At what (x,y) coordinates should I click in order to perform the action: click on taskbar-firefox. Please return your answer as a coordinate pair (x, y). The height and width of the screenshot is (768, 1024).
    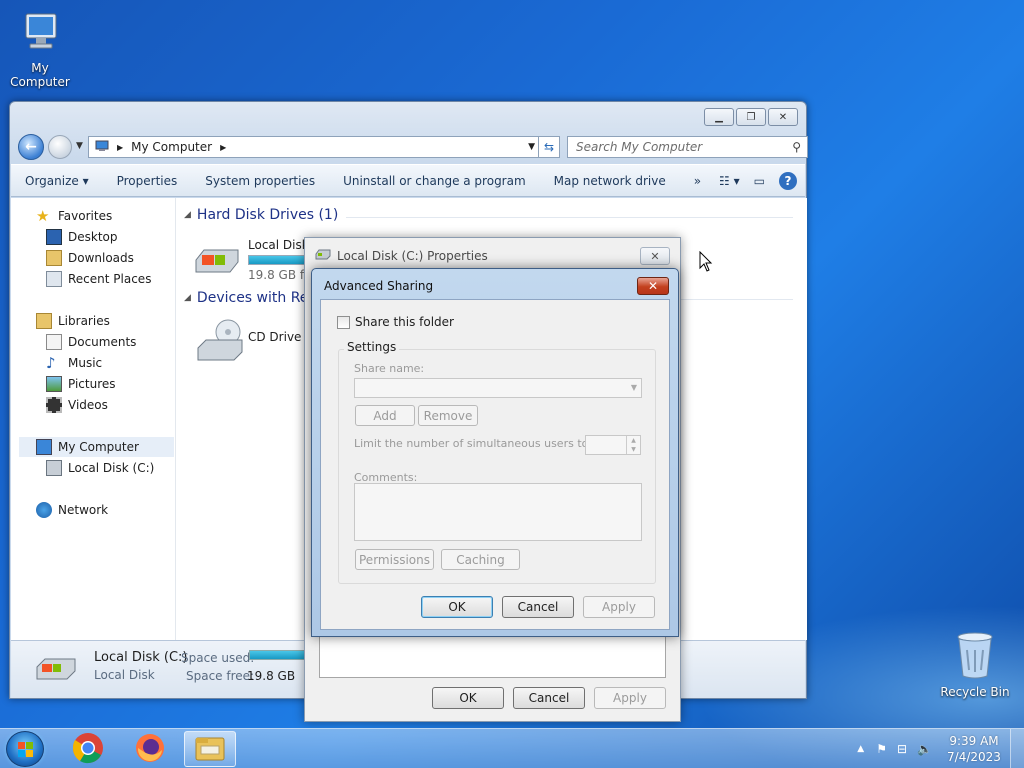
    Looking at the image, I should click on (150, 749).